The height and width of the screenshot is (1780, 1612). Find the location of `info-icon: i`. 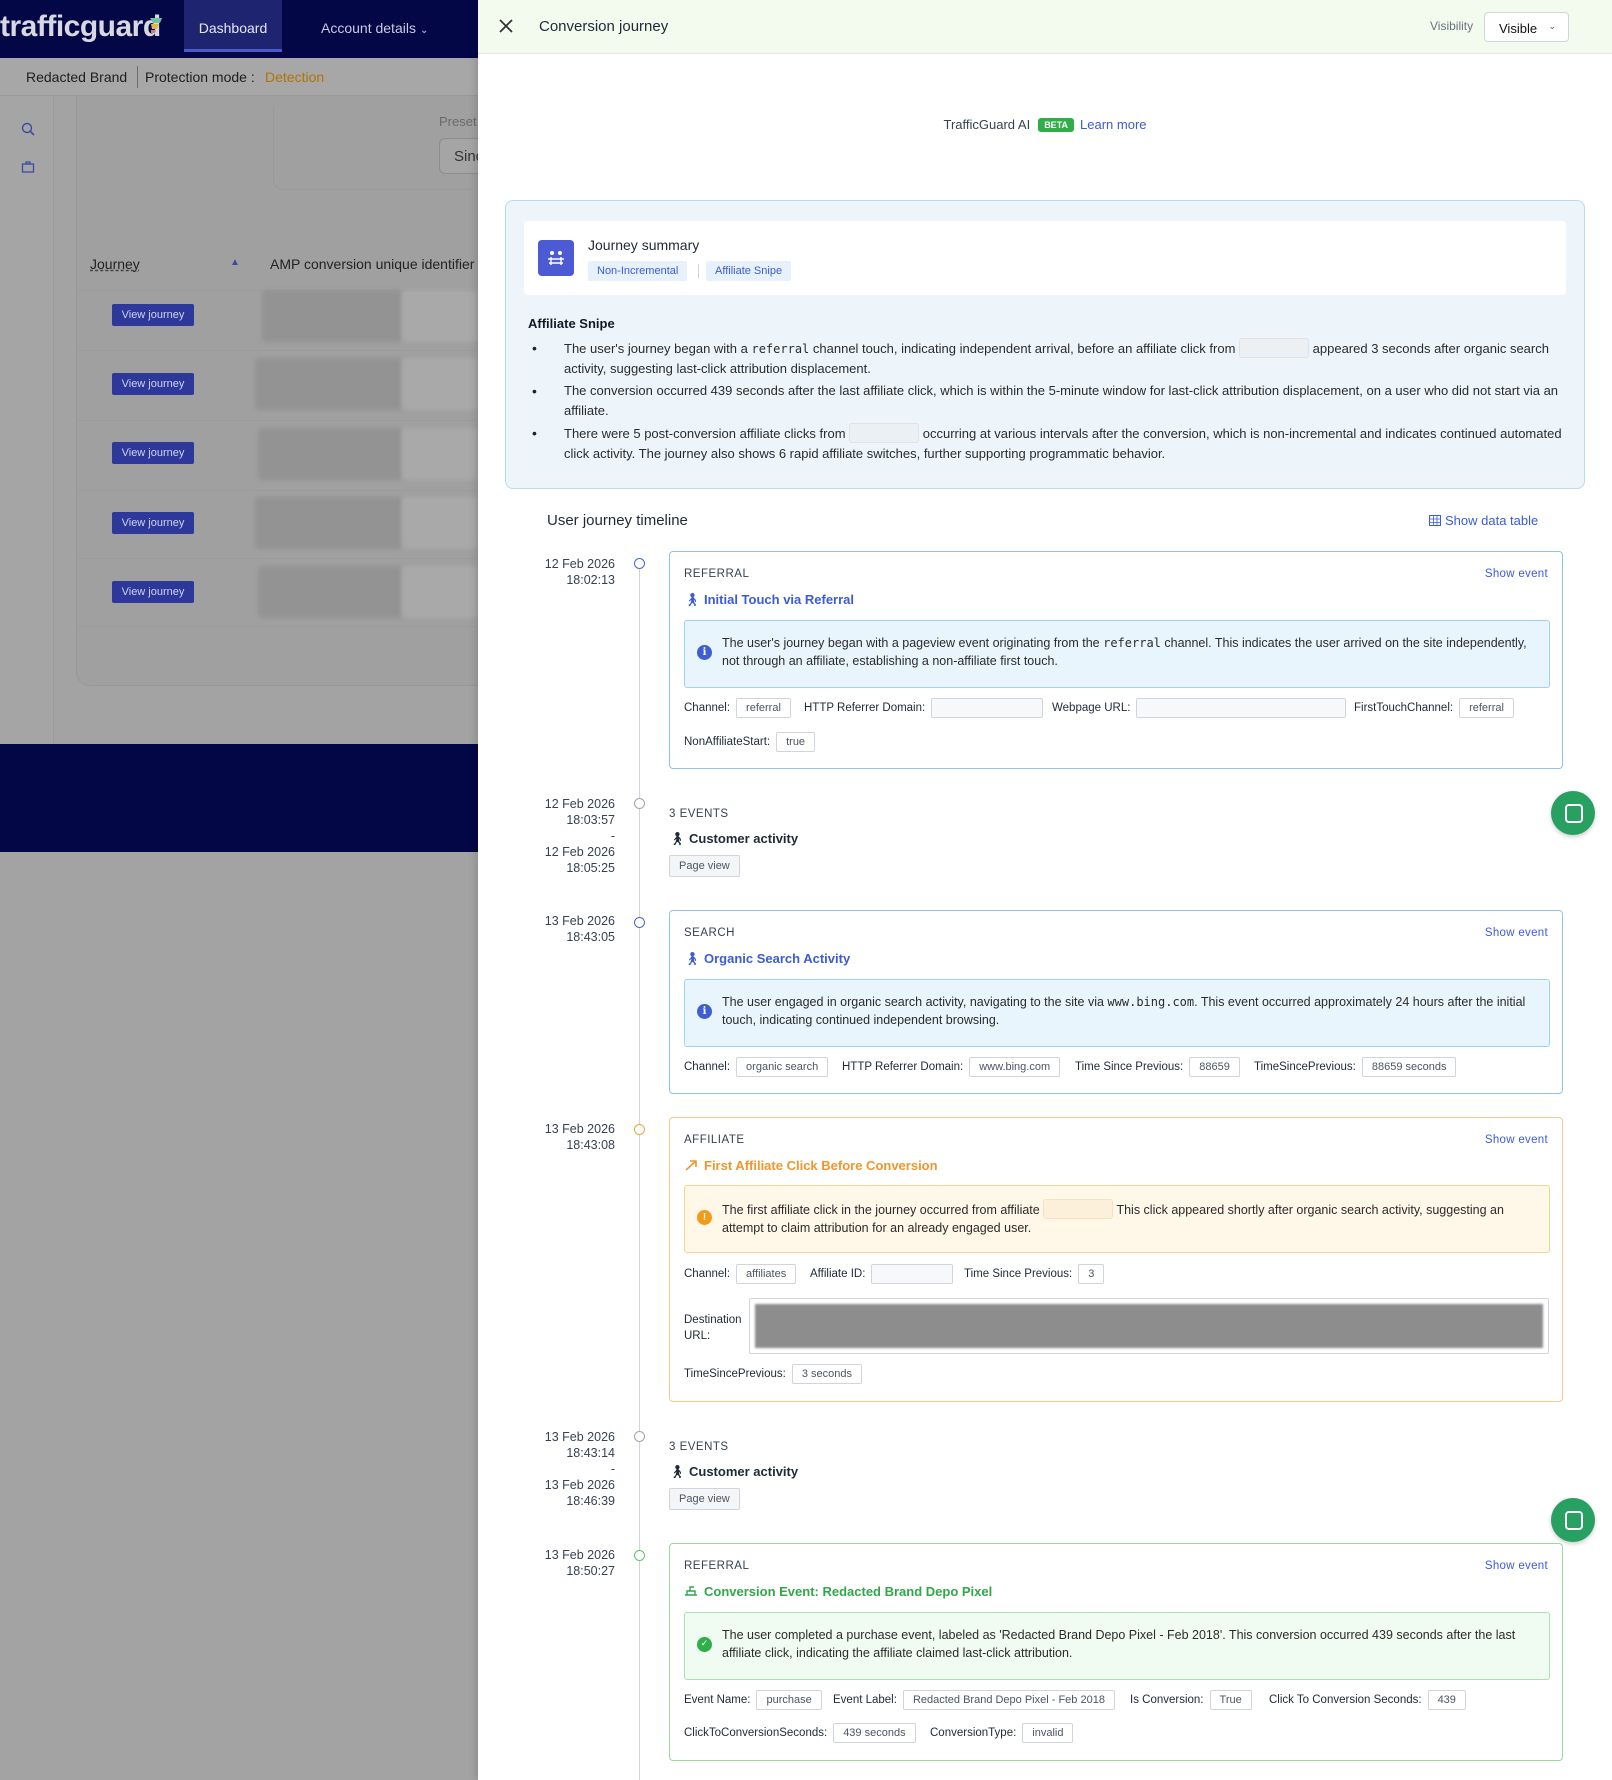

info-icon: i is located at coordinates (704, 652).